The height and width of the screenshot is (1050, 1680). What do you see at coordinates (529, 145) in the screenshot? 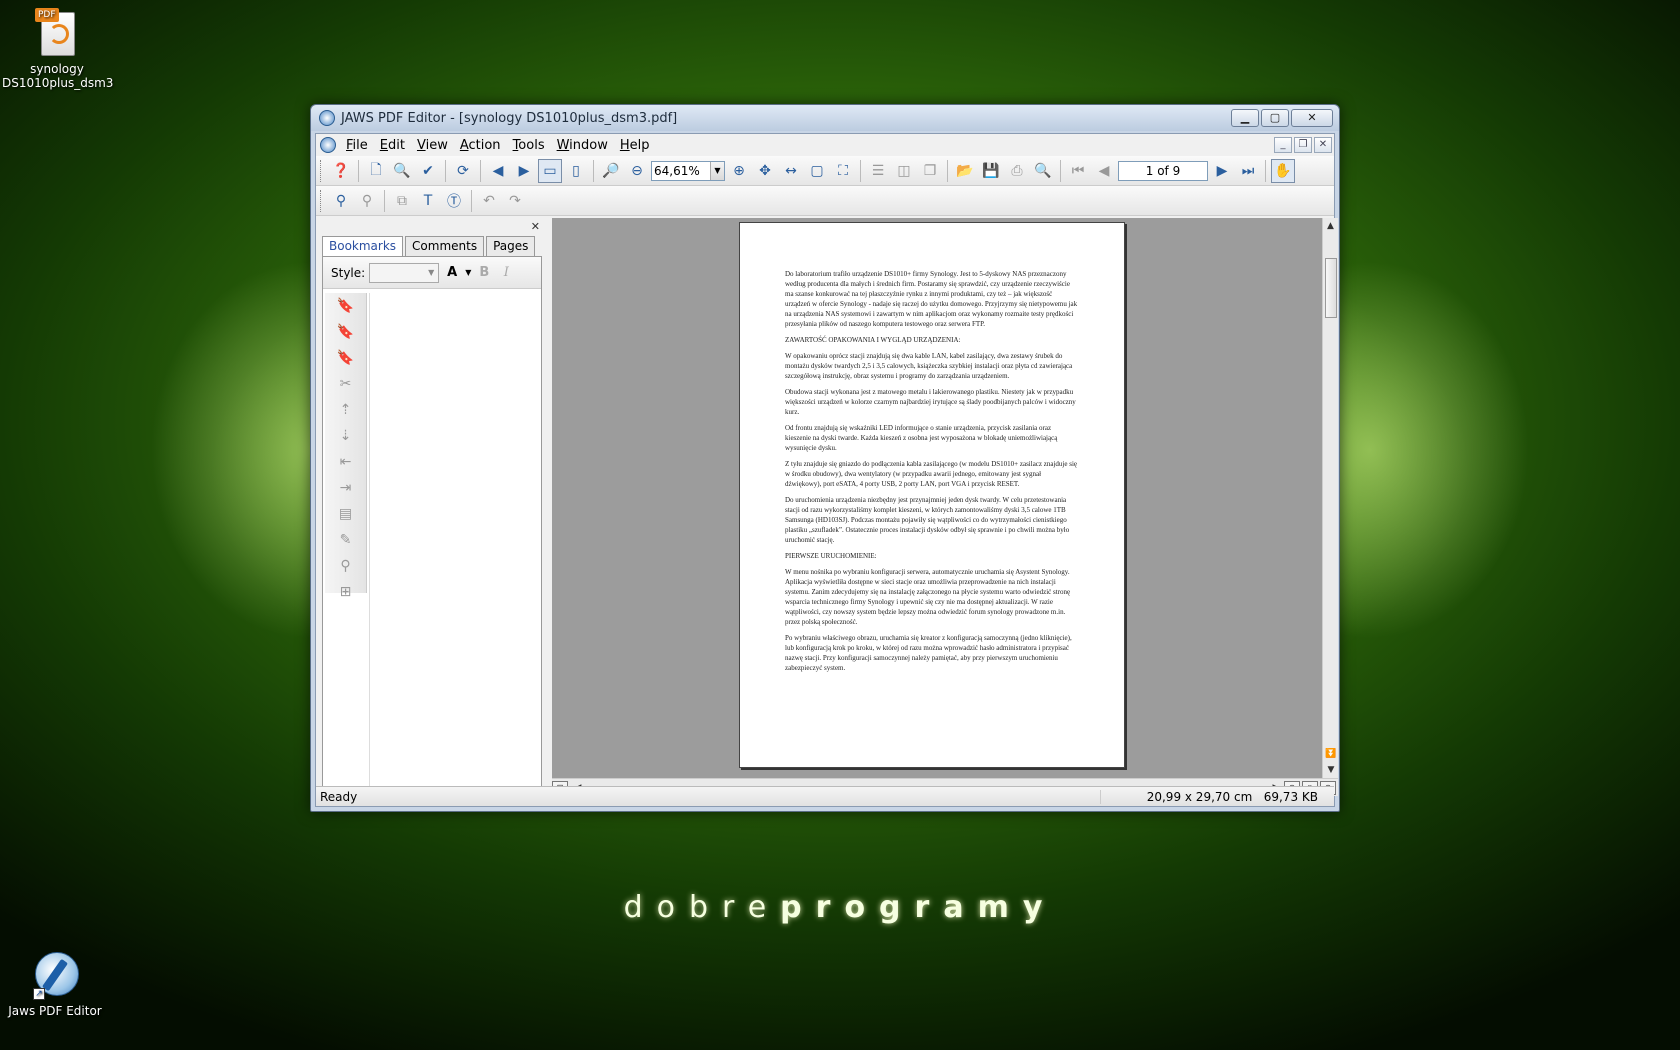
I see `menu-tools: Tools` at bounding box center [529, 145].